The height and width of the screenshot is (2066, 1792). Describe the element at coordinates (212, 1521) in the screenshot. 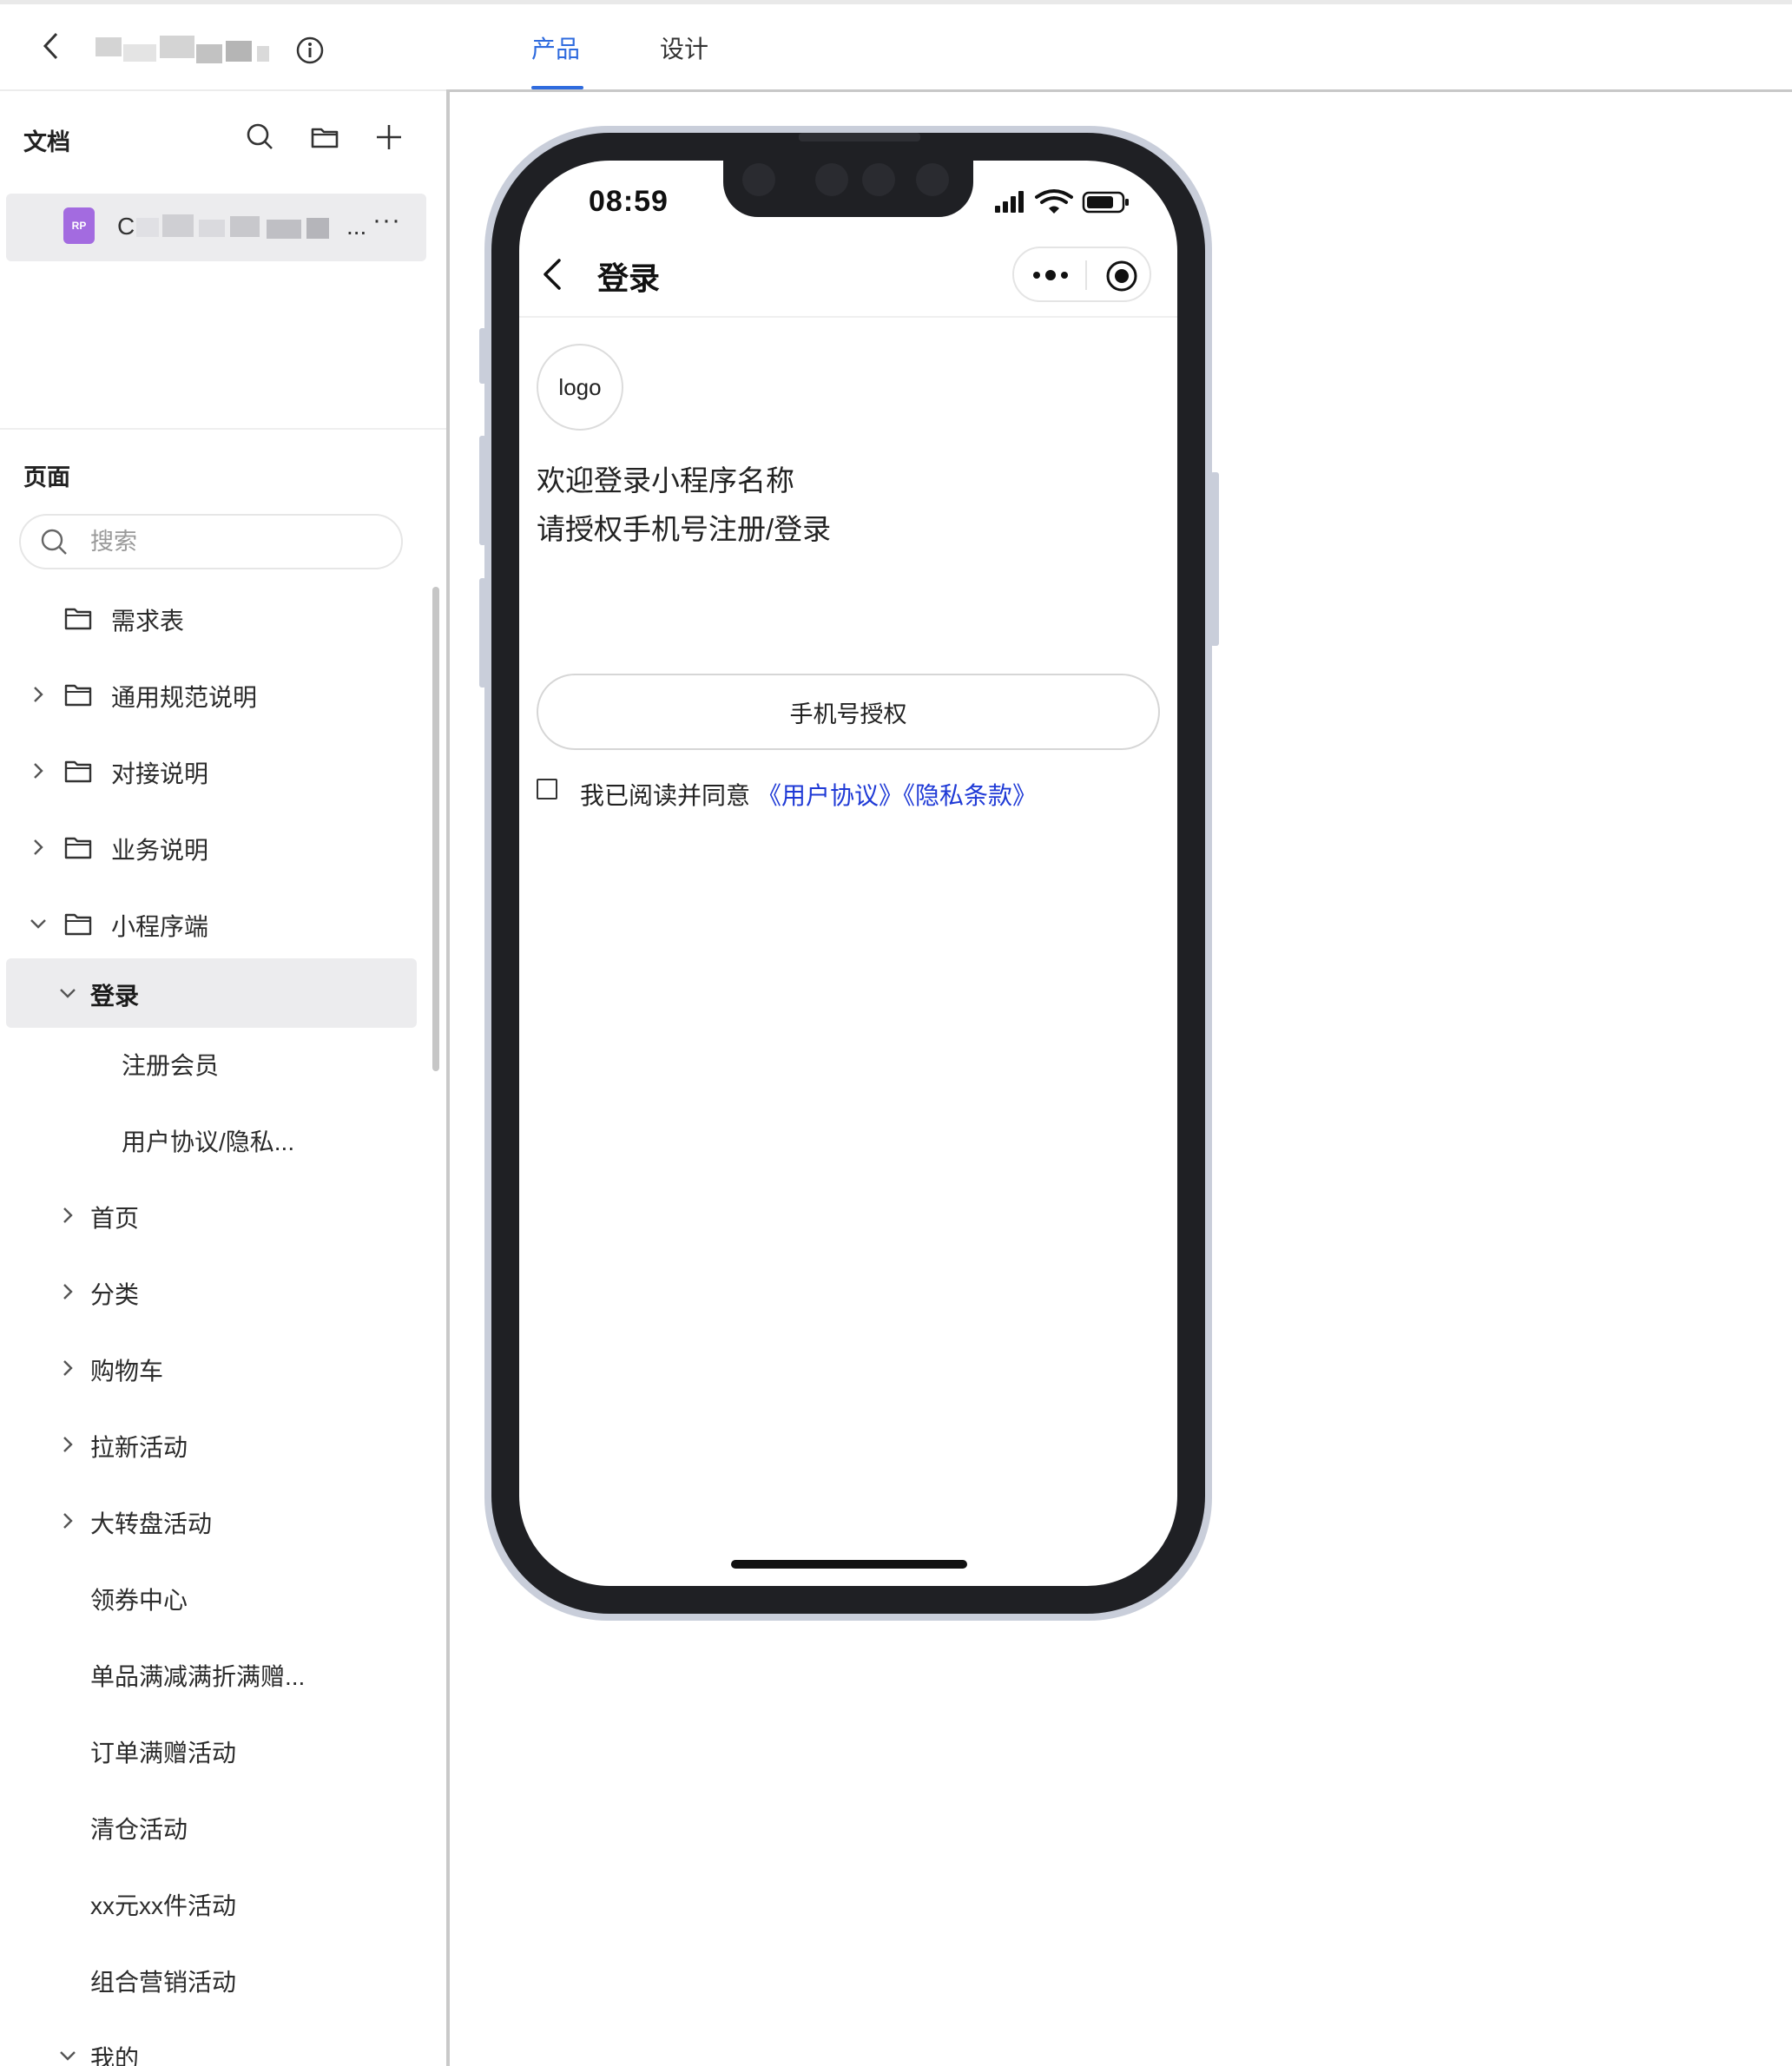

I see `tree-item: 大转盘活动` at that location.